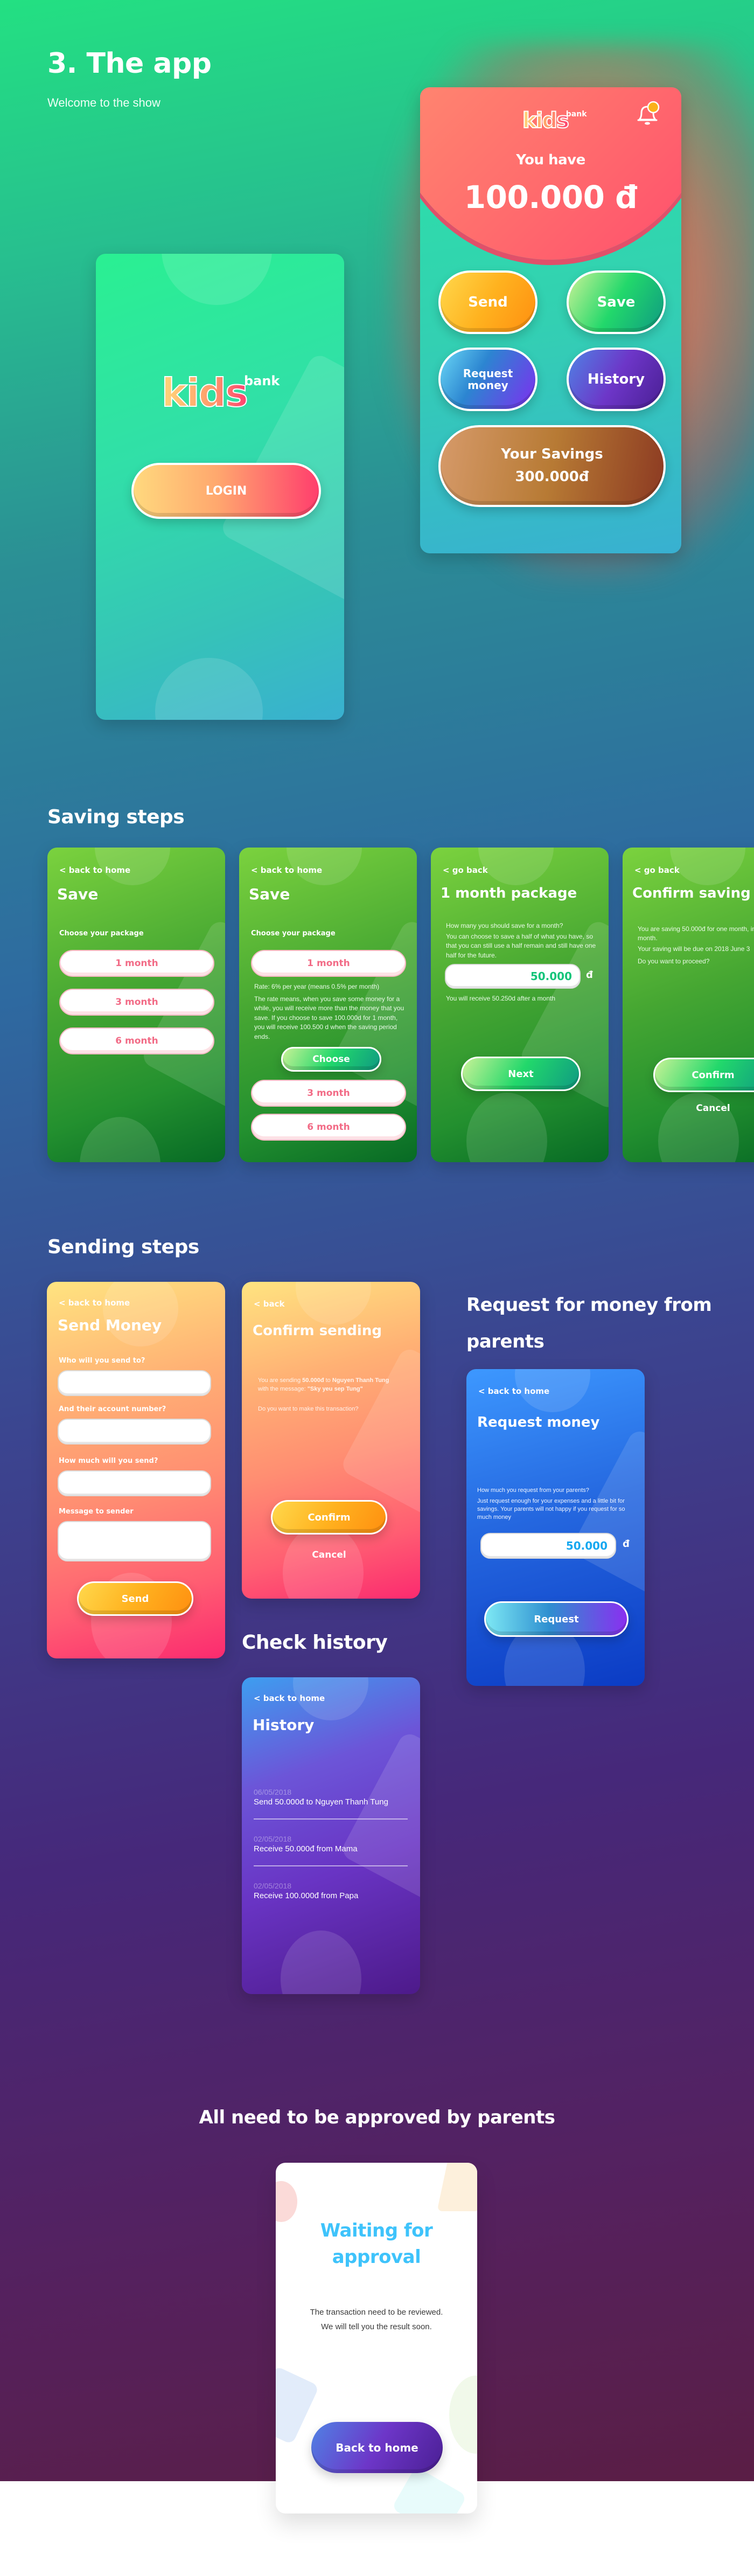 The image size is (754, 2576). What do you see at coordinates (377, 2447) in the screenshot?
I see `back-to-home-button: Back to home` at bounding box center [377, 2447].